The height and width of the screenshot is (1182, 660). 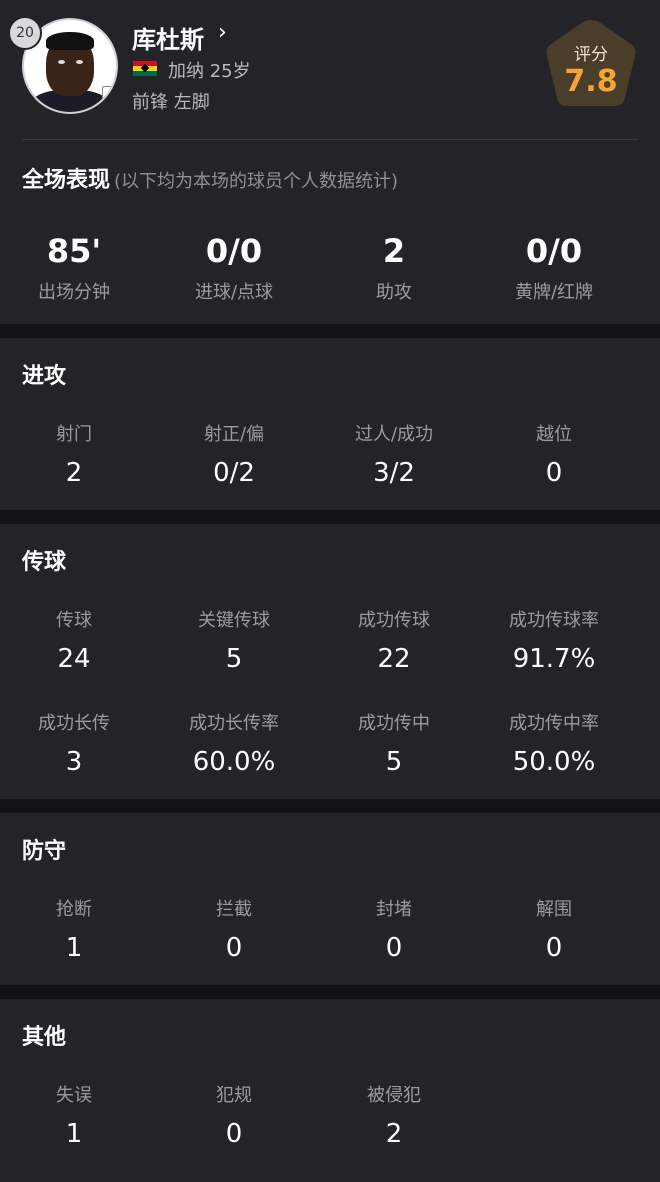 What do you see at coordinates (394, 659) in the screenshot?
I see `stat-value: 22` at bounding box center [394, 659].